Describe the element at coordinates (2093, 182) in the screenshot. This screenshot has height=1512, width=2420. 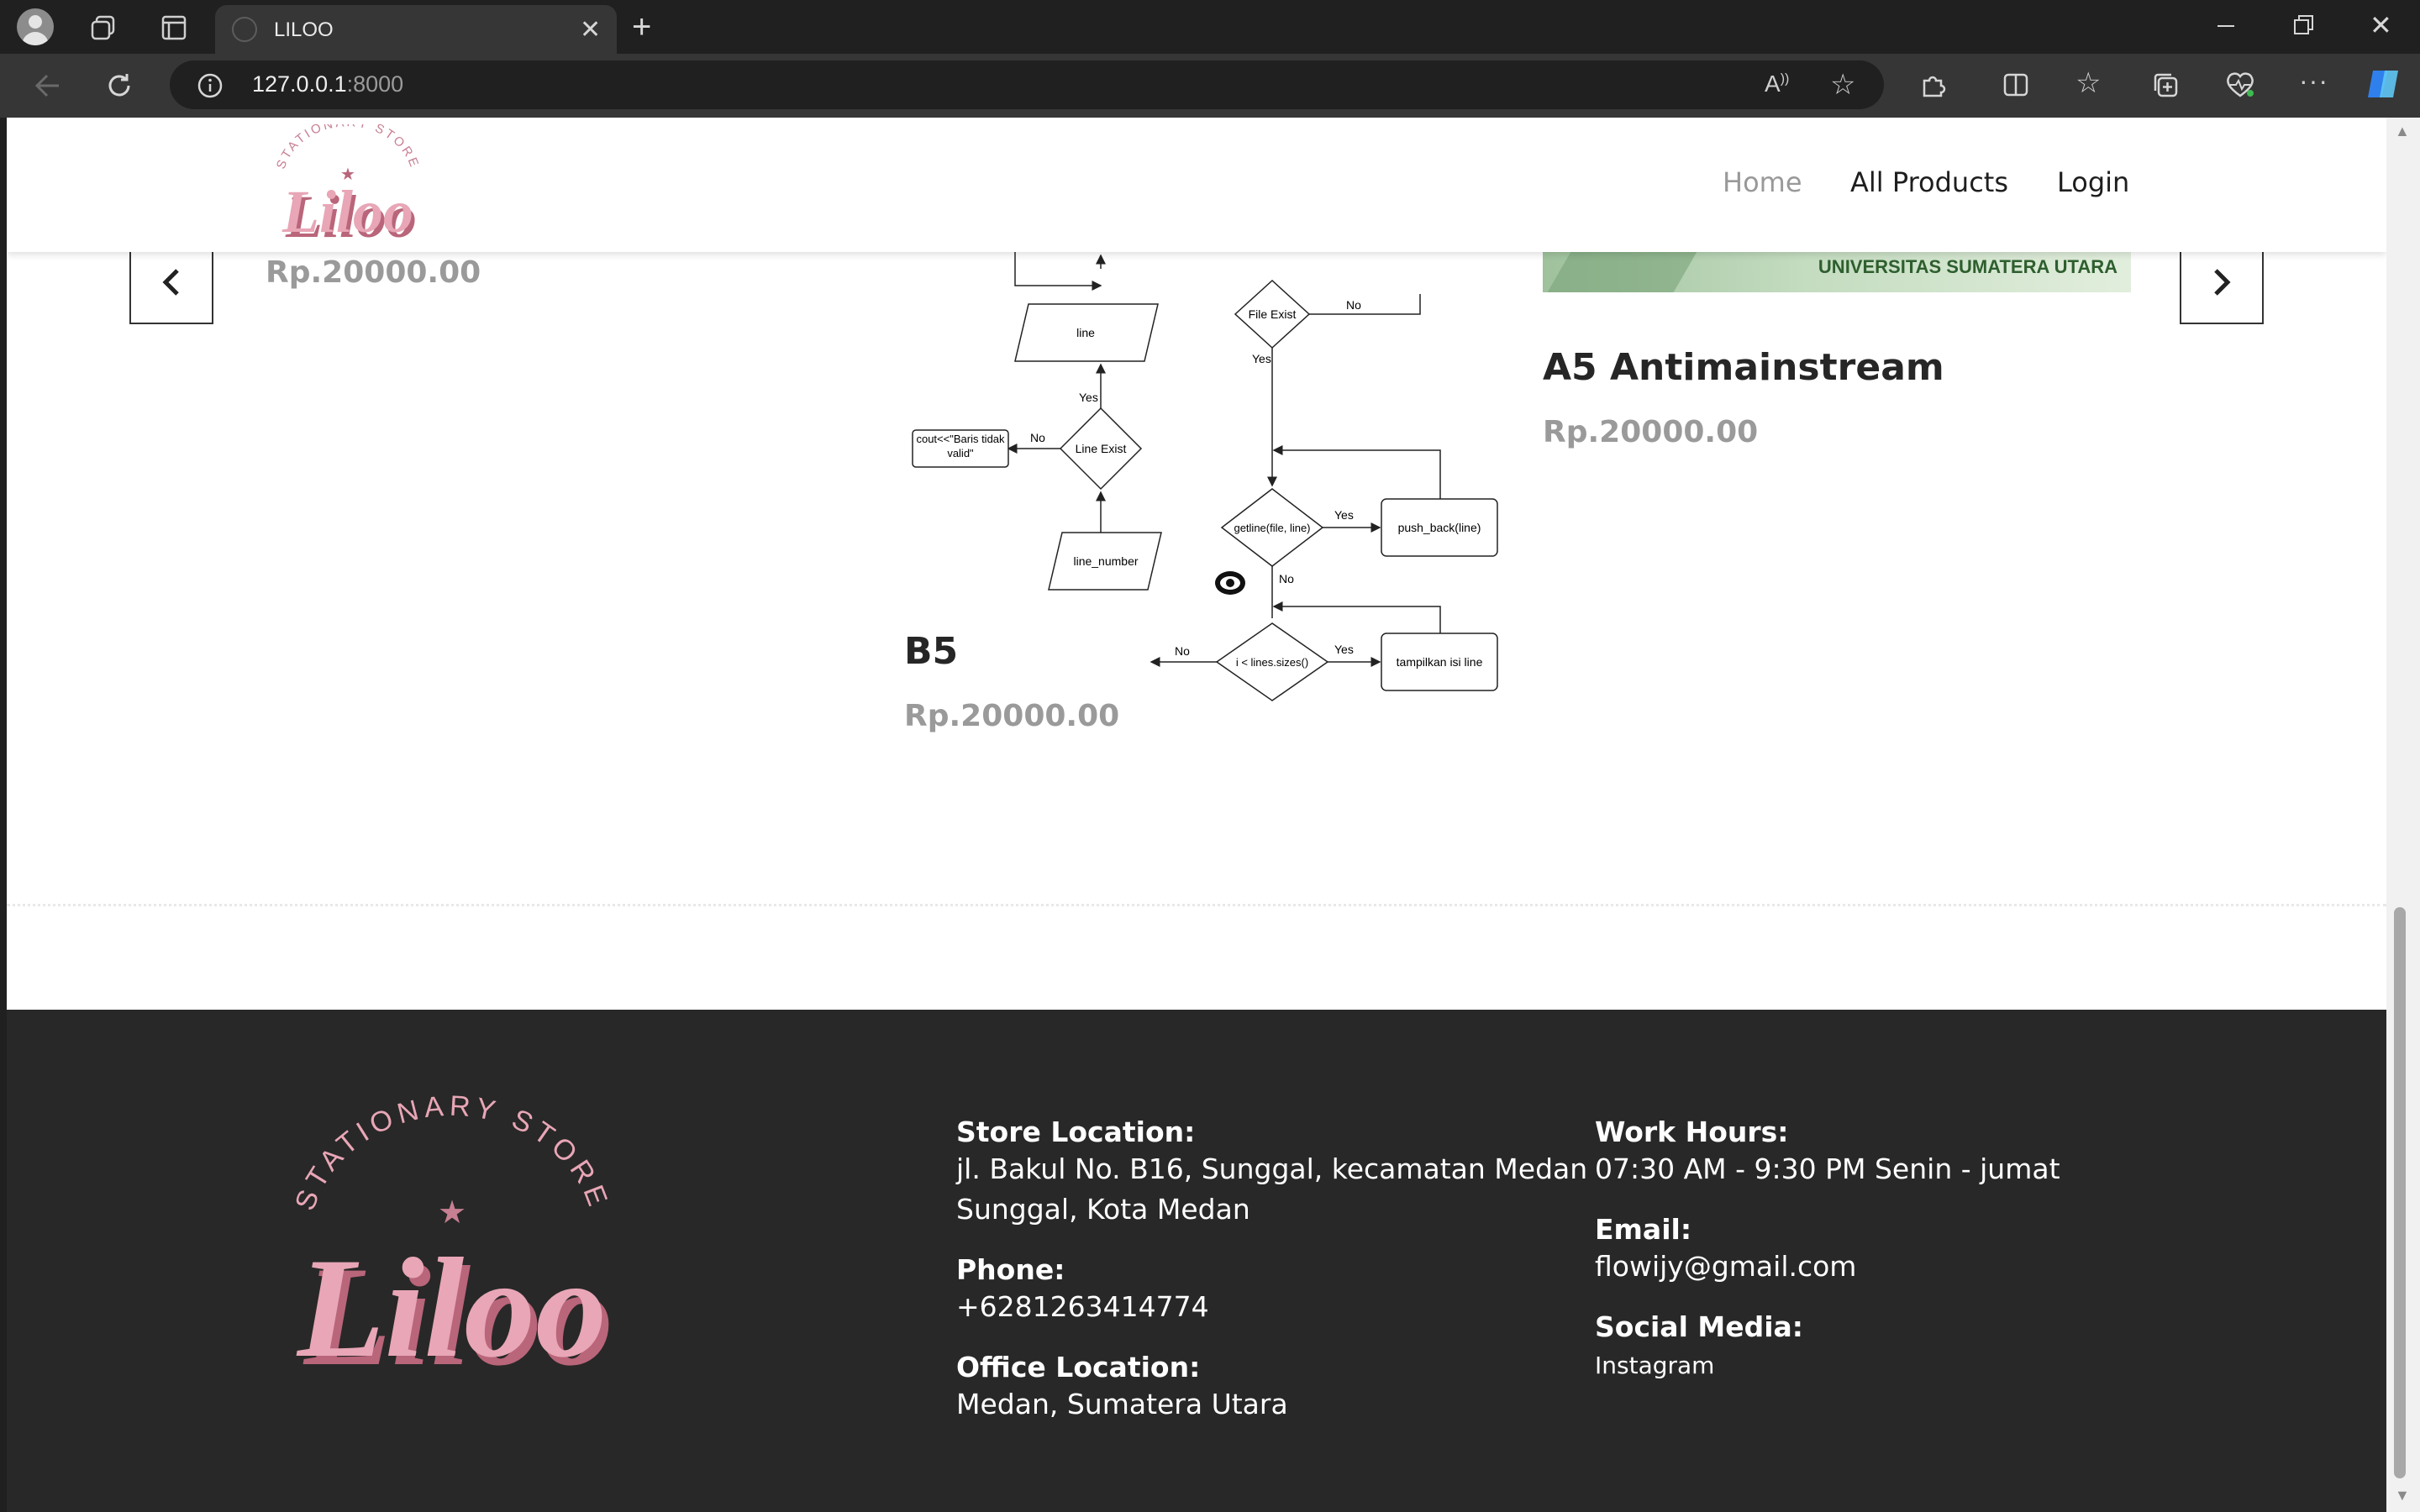
I see `nav-login: Login` at that location.